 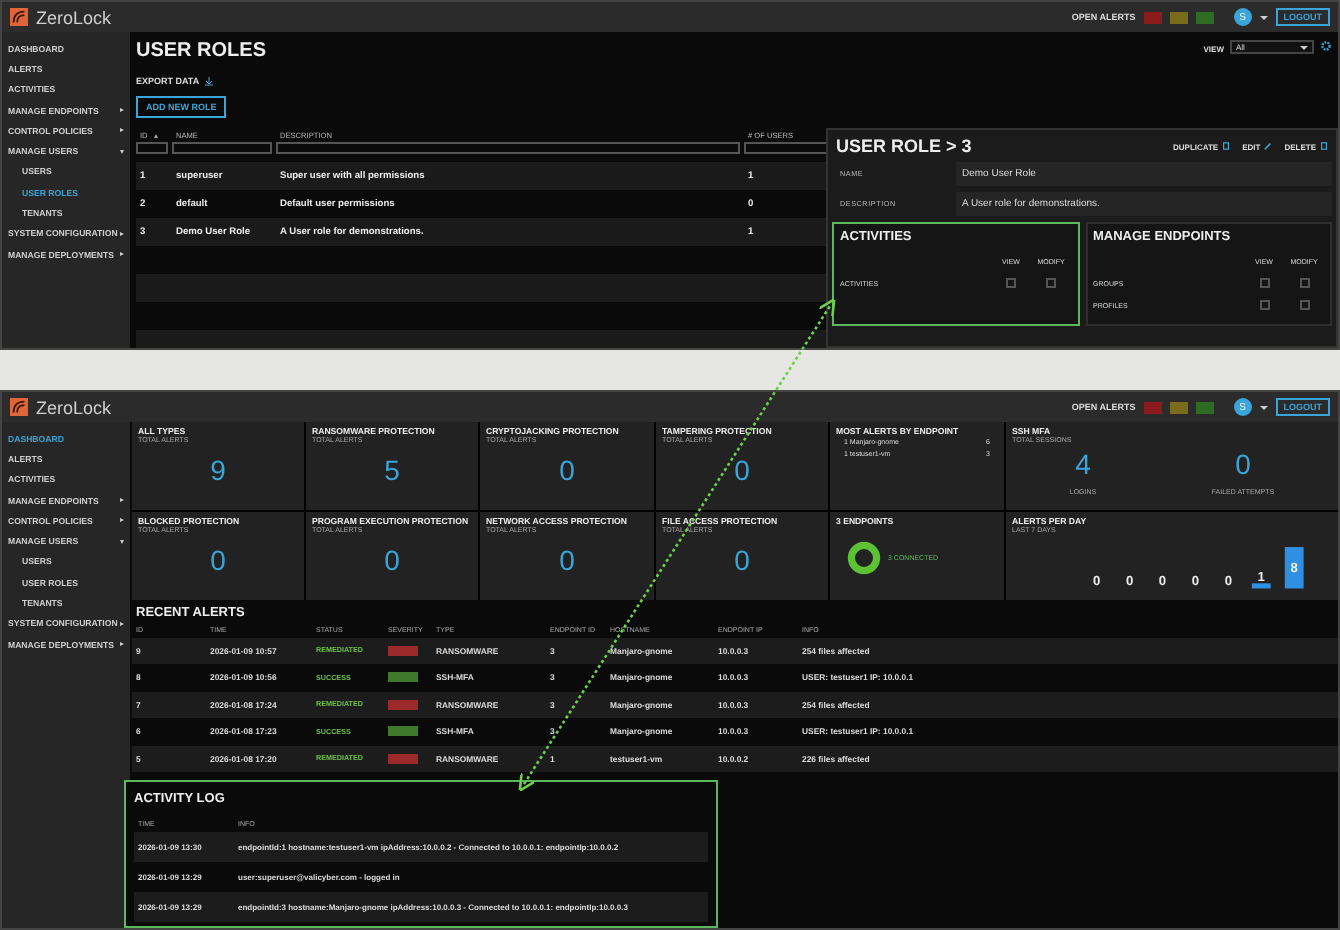 I want to click on stat-value: 9, so click(x=218, y=470).